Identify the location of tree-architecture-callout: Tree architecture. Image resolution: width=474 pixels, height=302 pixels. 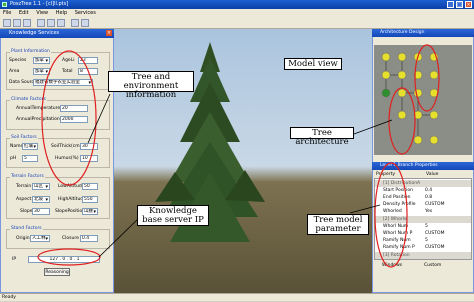
(322, 137).